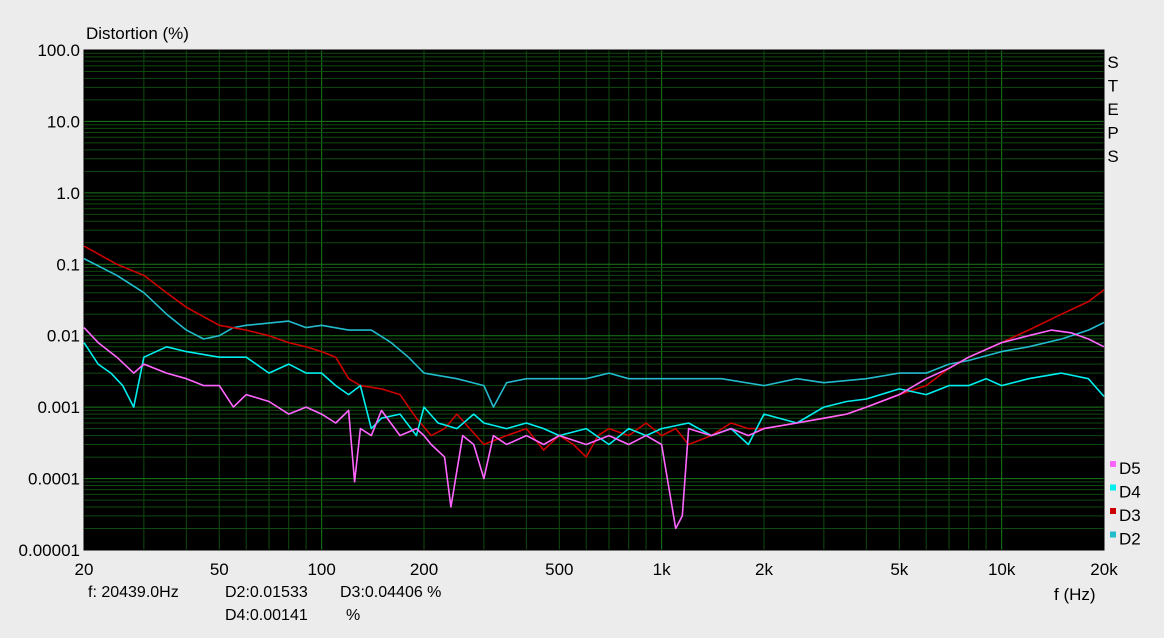 The height and width of the screenshot is (638, 1164). I want to click on x-tick-label: 20k, so click(1104, 569).